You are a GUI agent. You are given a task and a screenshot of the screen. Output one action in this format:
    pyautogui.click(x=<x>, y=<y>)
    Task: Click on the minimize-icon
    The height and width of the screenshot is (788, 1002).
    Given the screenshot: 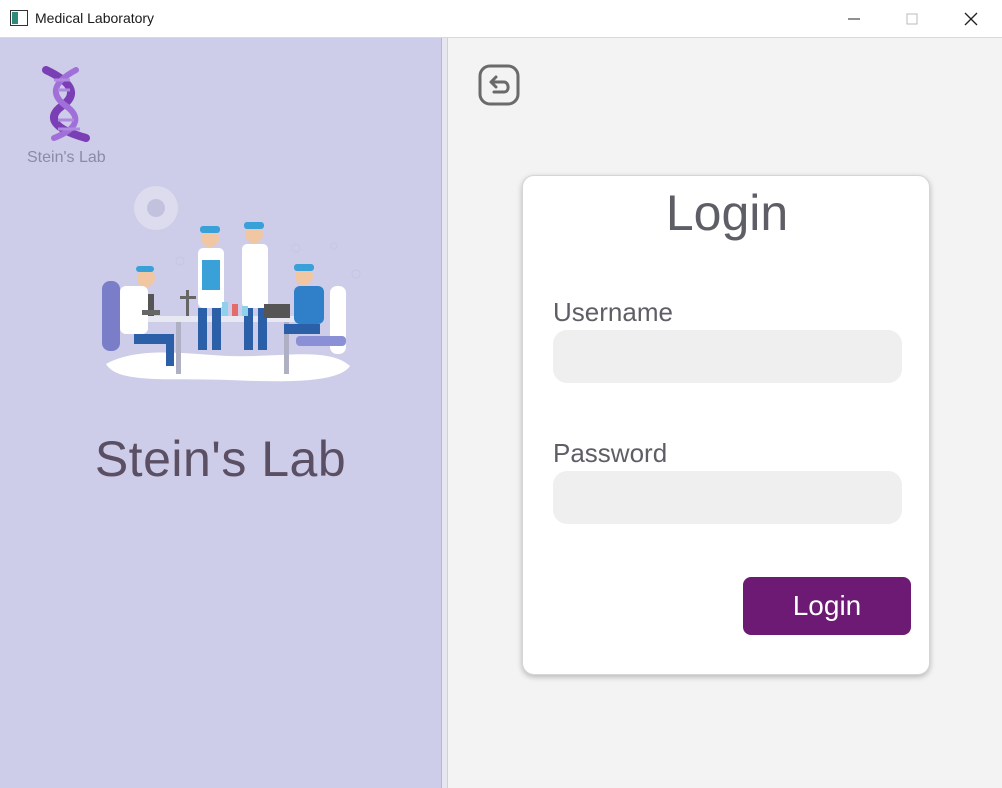 What is the action you would take?
    pyautogui.click(x=854, y=19)
    